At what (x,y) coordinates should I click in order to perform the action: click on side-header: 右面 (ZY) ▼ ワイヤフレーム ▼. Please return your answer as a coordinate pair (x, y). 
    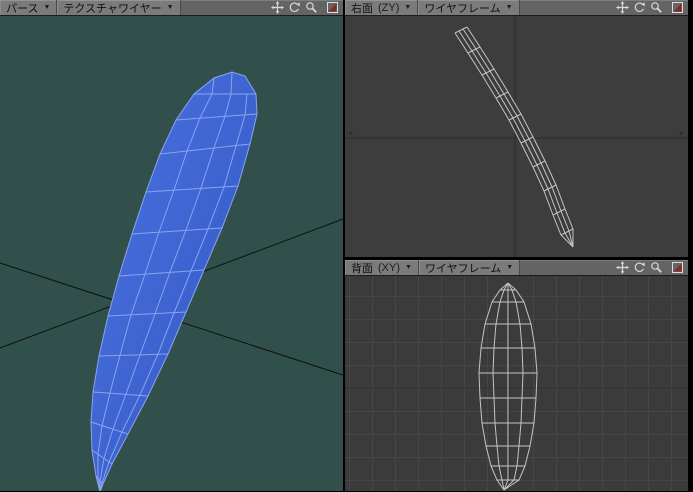
    Looking at the image, I should click on (516, 8).